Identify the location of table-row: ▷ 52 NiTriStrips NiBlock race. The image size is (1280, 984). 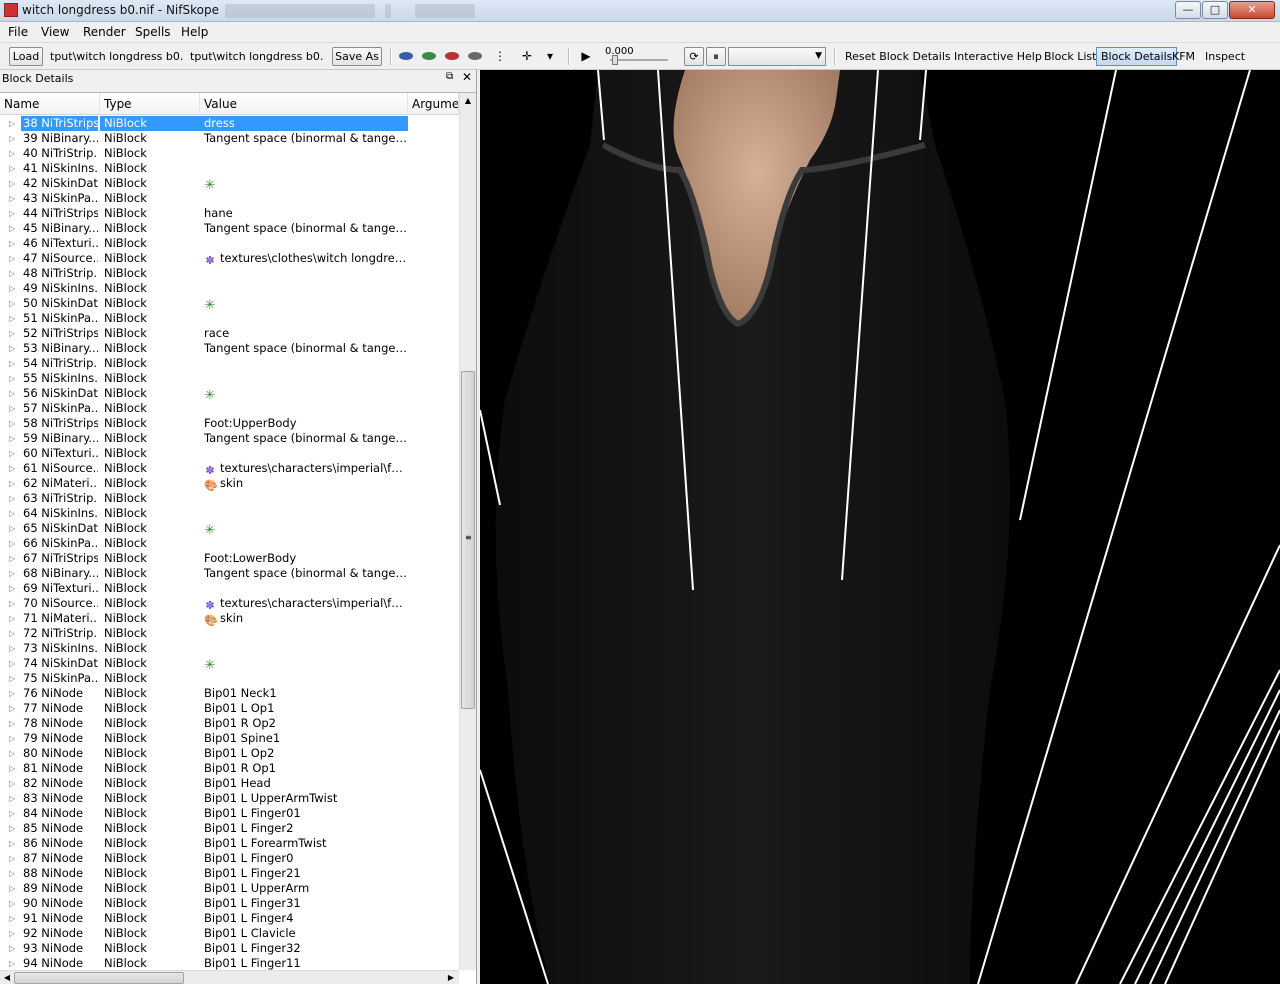
(229, 333).